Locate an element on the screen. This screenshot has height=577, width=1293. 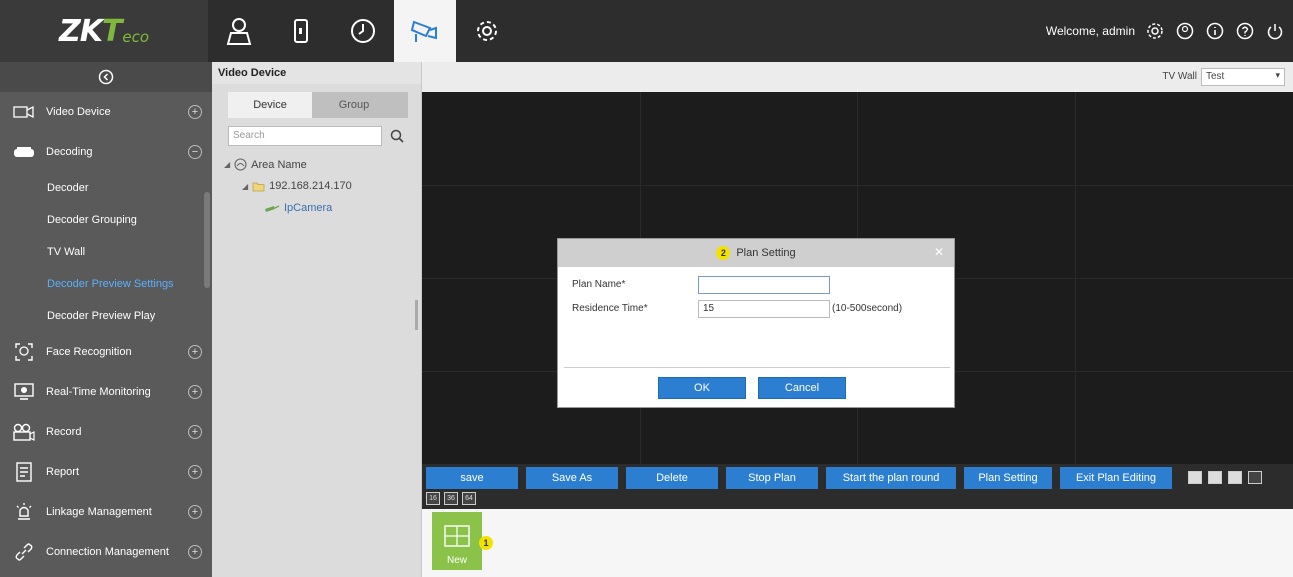
sidebar-item-video-device: Video Device + is located at coordinates (106, 112).